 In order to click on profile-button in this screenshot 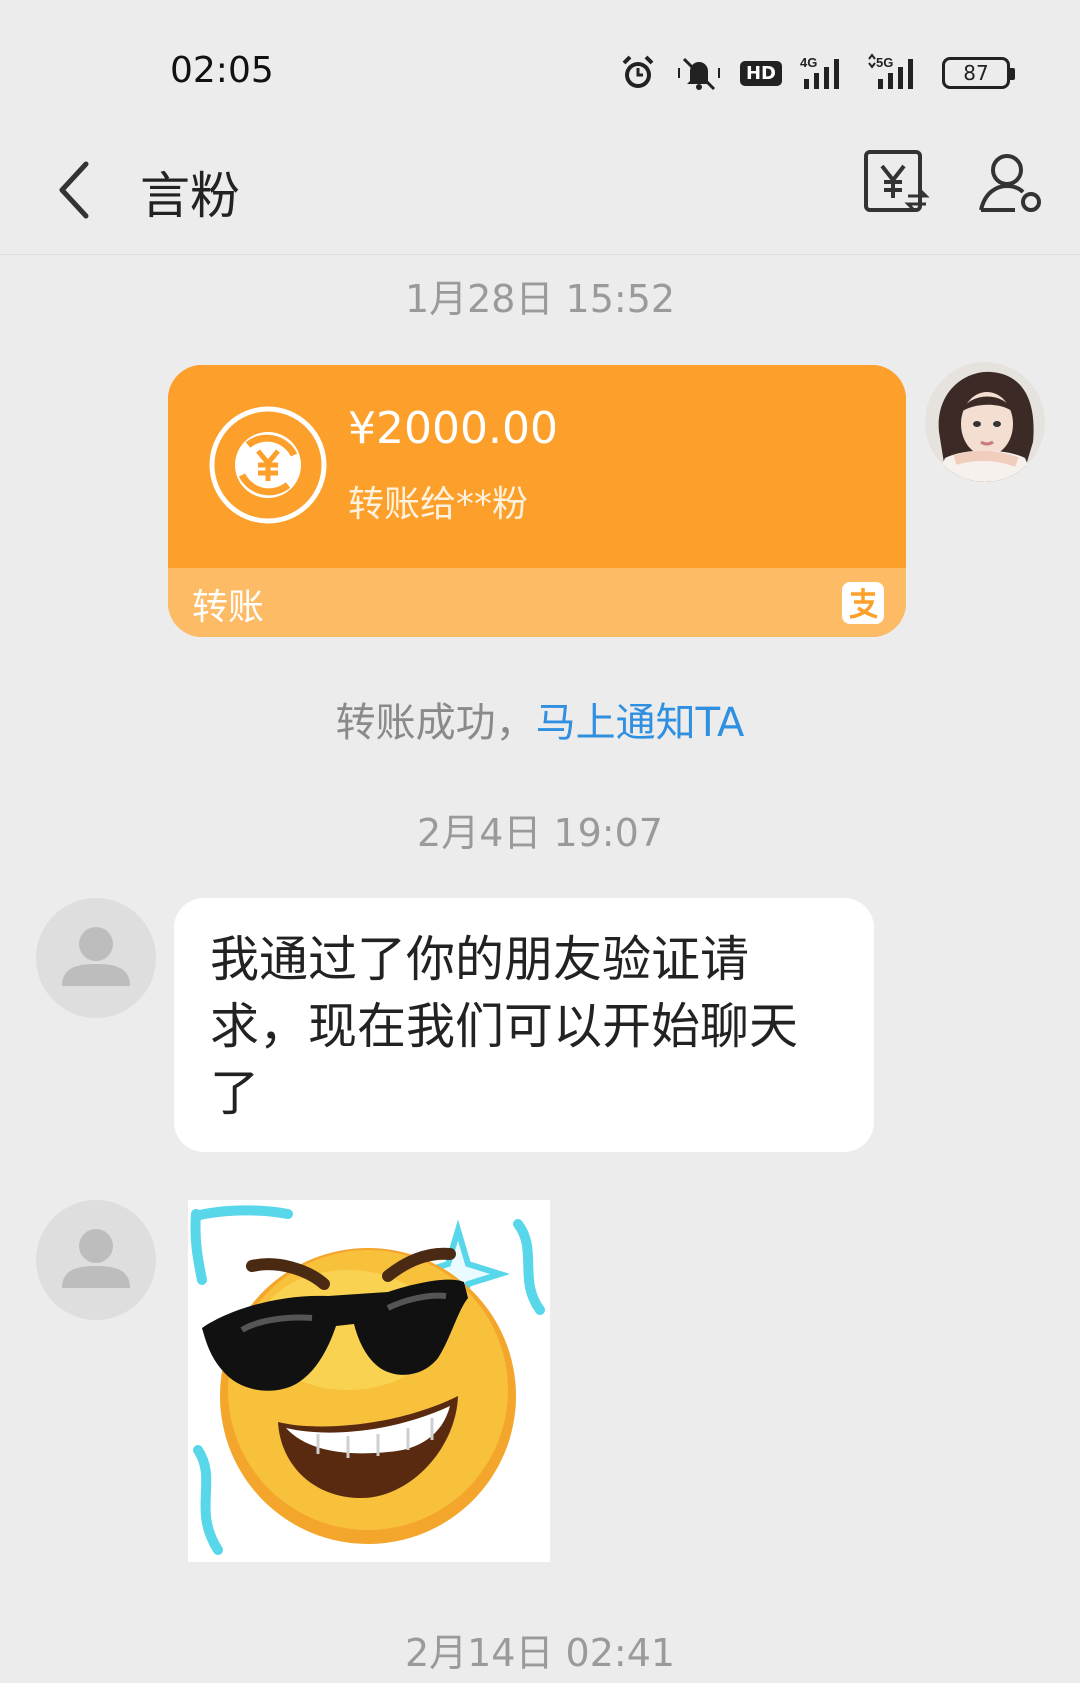, I will do `click(1011, 182)`.